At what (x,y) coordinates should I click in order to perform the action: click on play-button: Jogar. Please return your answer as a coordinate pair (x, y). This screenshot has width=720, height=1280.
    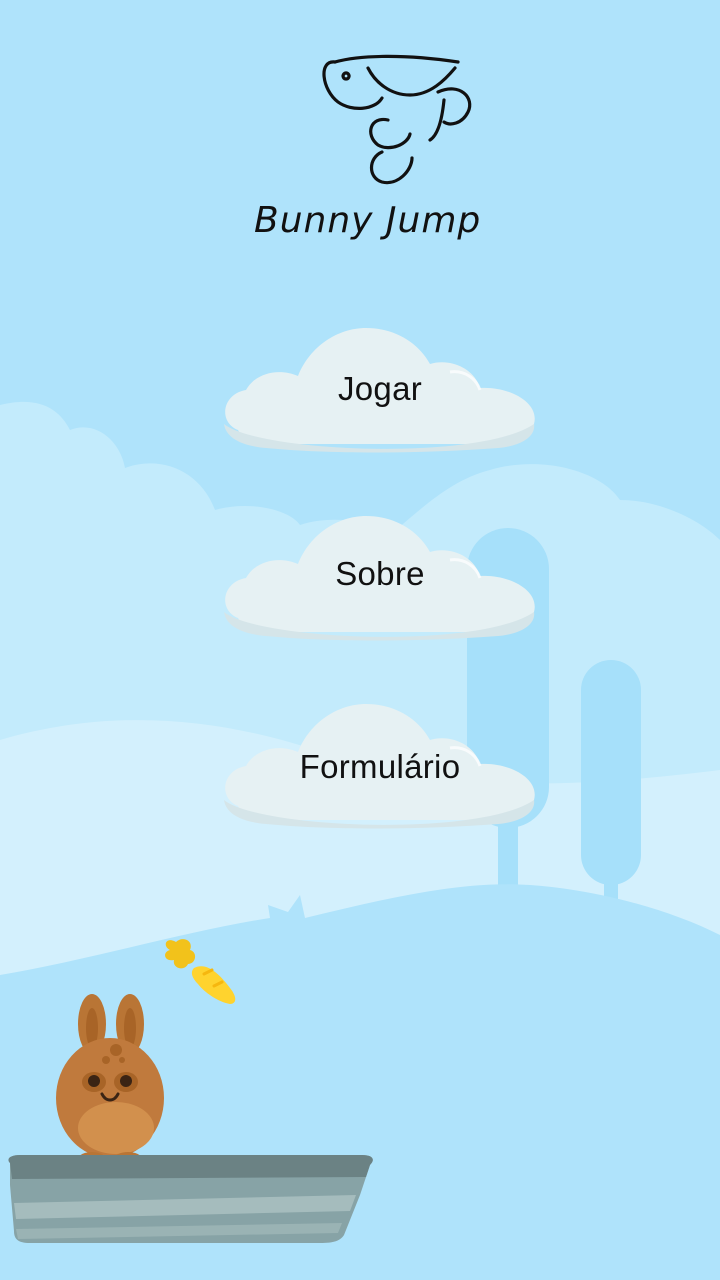
    Looking at the image, I should click on (380, 387).